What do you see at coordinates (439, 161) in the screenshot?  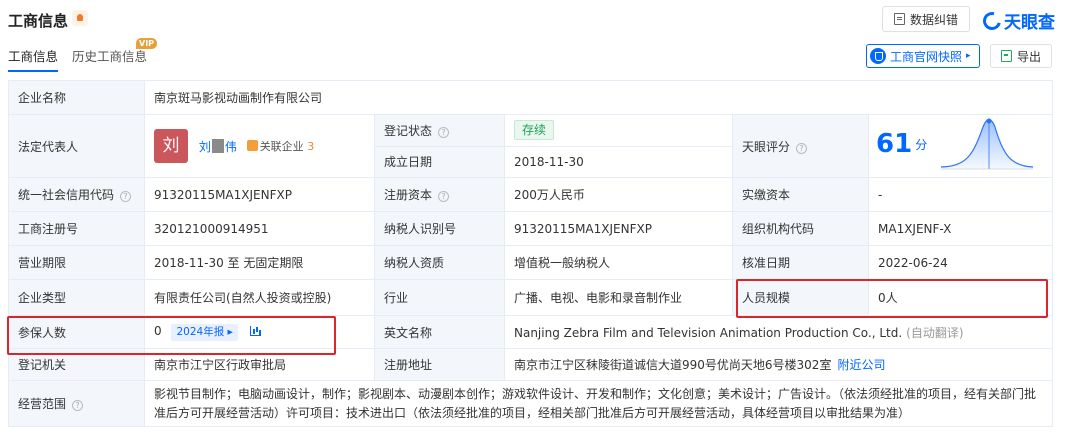 I see `established-label: 成立日期` at bounding box center [439, 161].